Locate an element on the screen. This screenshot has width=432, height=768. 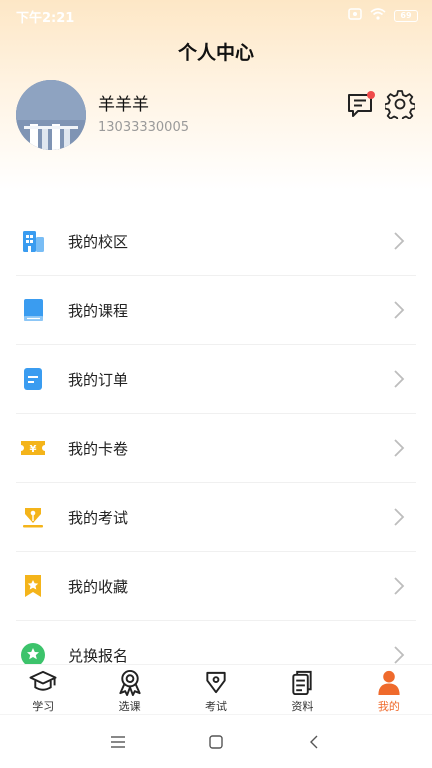
tab-mine: 我的 is located at coordinates (389, 689).